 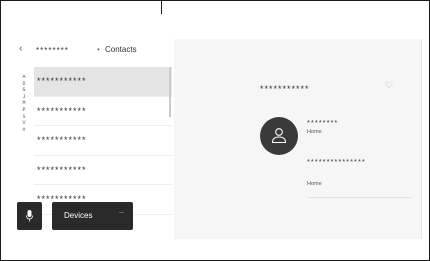 I want to click on avatar, so click(x=279, y=136).